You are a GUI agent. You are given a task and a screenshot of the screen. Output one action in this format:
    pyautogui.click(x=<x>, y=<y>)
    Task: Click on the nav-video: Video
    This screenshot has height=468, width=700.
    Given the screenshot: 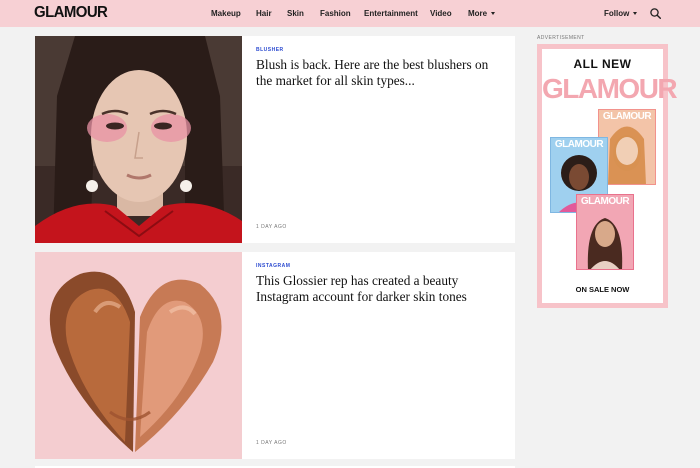 What is the action you would take?
    pyautogui.click(x=441, y=13)
    